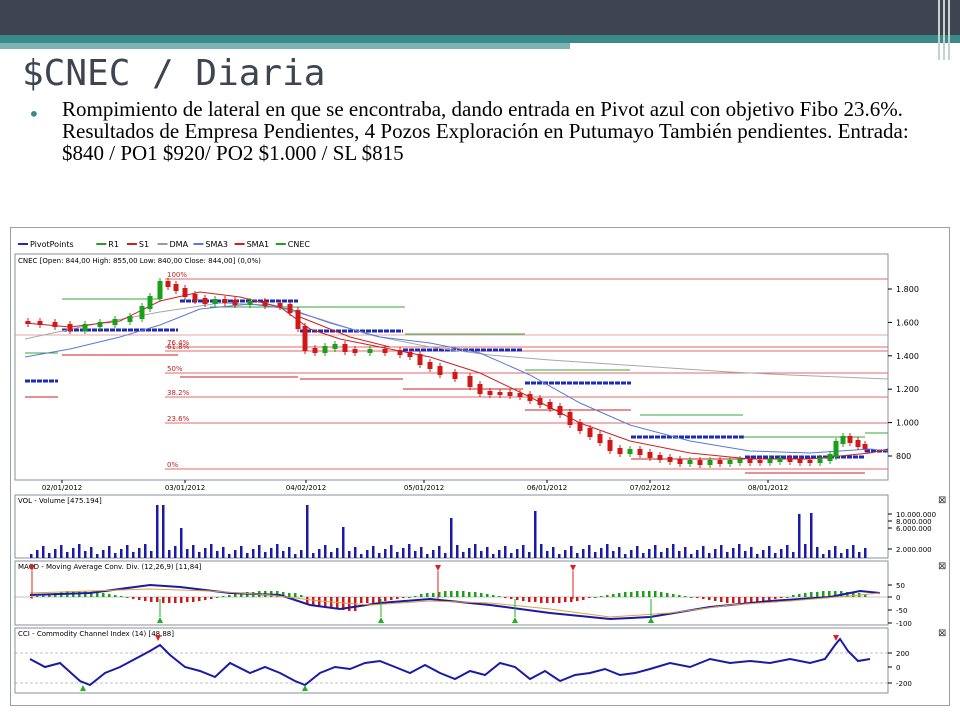  What do you see at coordinates (903, 456) in the screenshot?
I see `price-ytick-5: 800` at bounding box center [903, 456].